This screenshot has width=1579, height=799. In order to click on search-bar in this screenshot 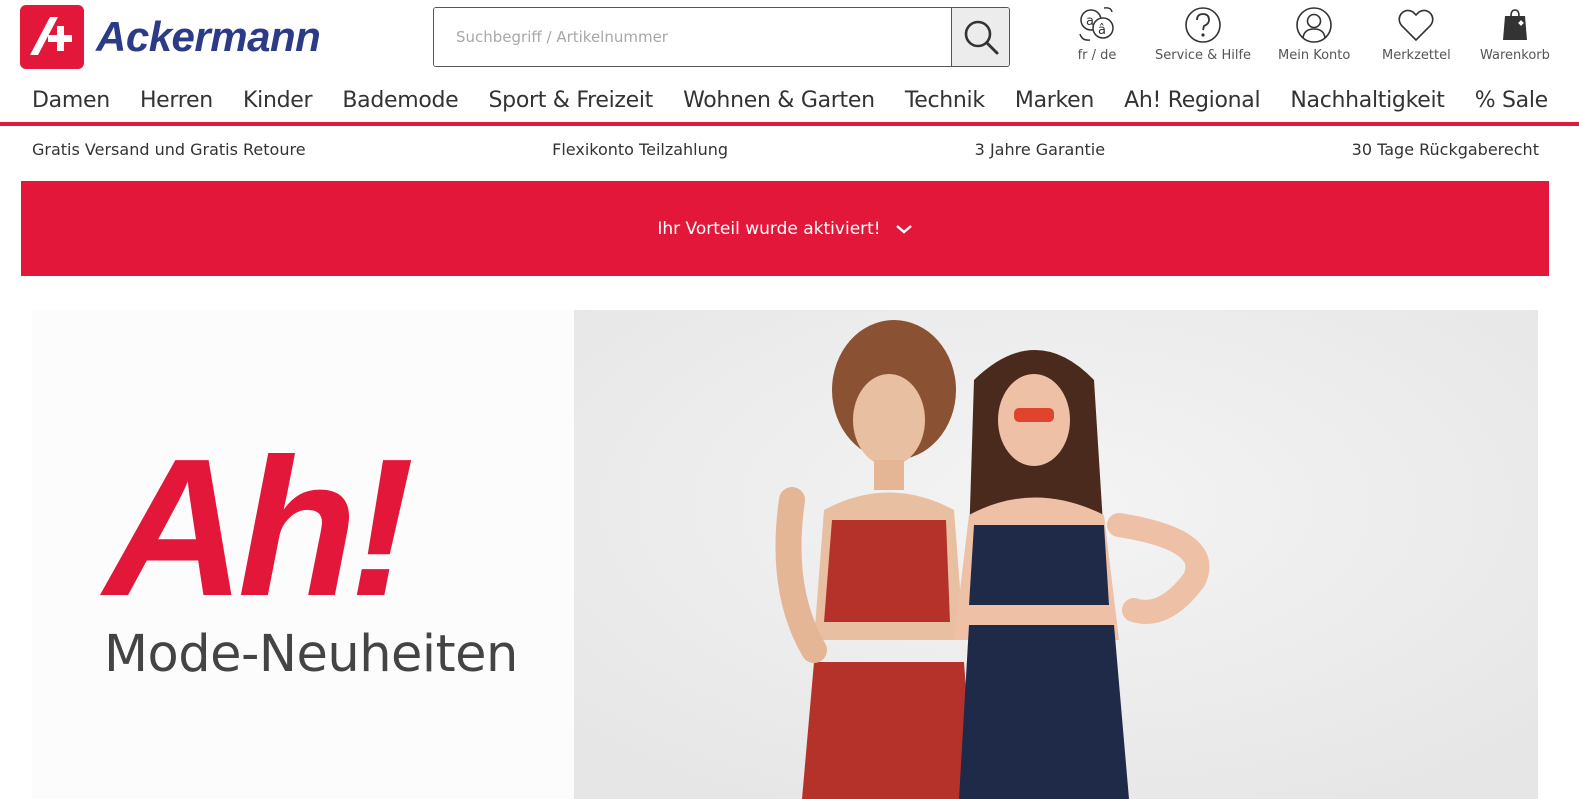, I will do `click(721, 37)`.